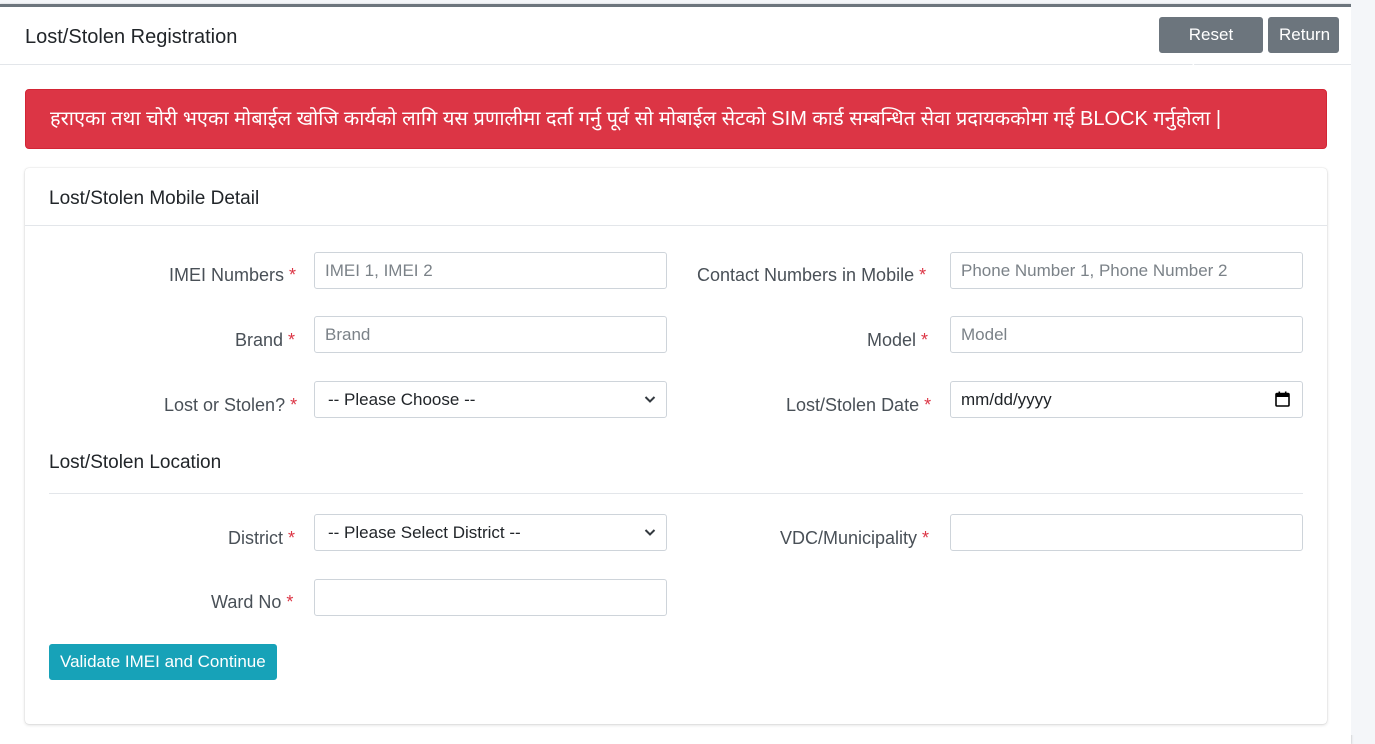 The height and width of the screenshot is (744, 1375). Describe the element at coordinates (1211, 47) in the screenshot. I see `reset-form-button: Reset Form` at that location.